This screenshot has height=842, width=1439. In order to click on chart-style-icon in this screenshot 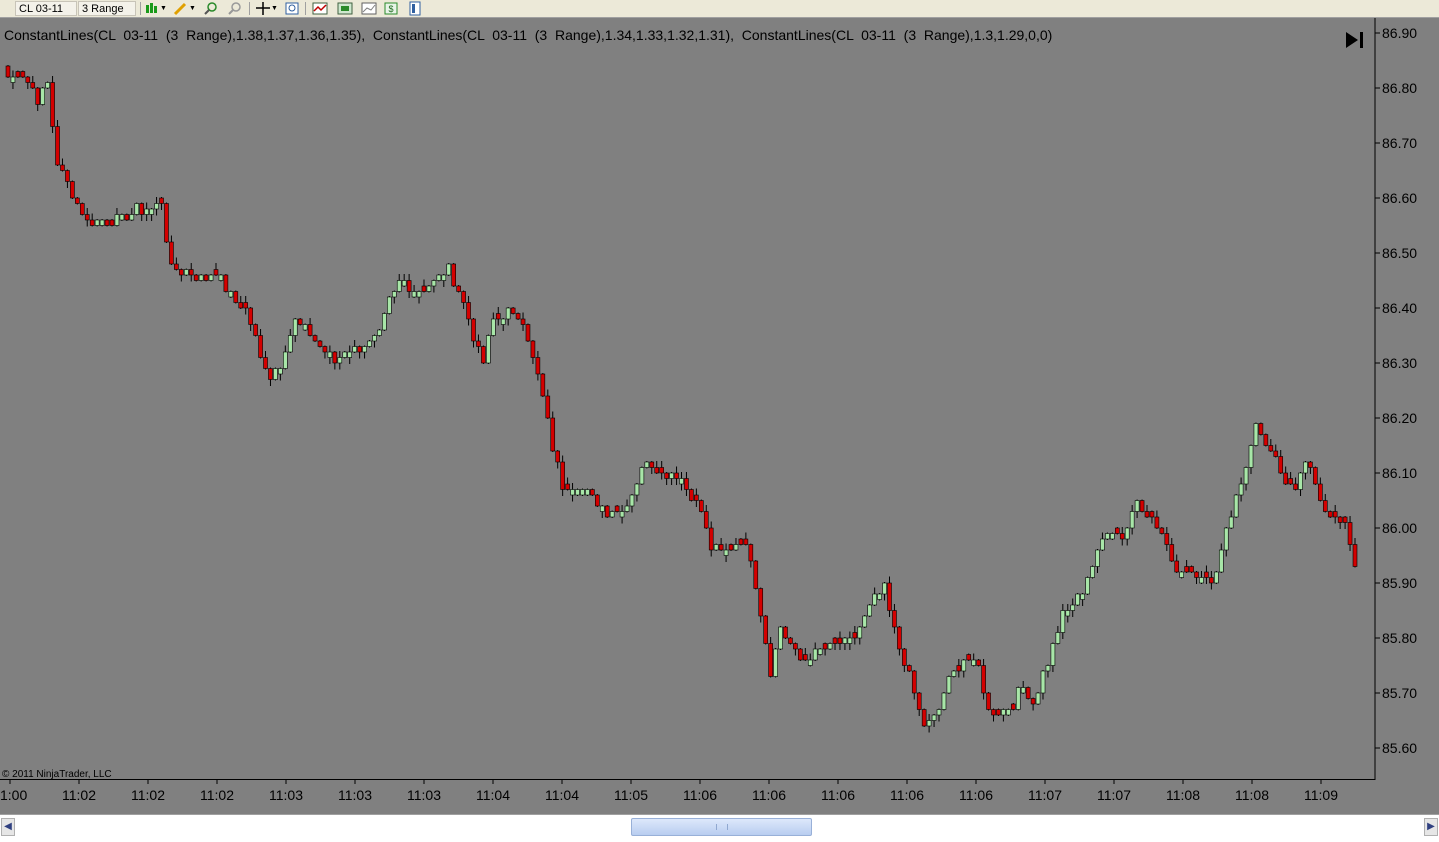, I will do `click(152, 8)`.